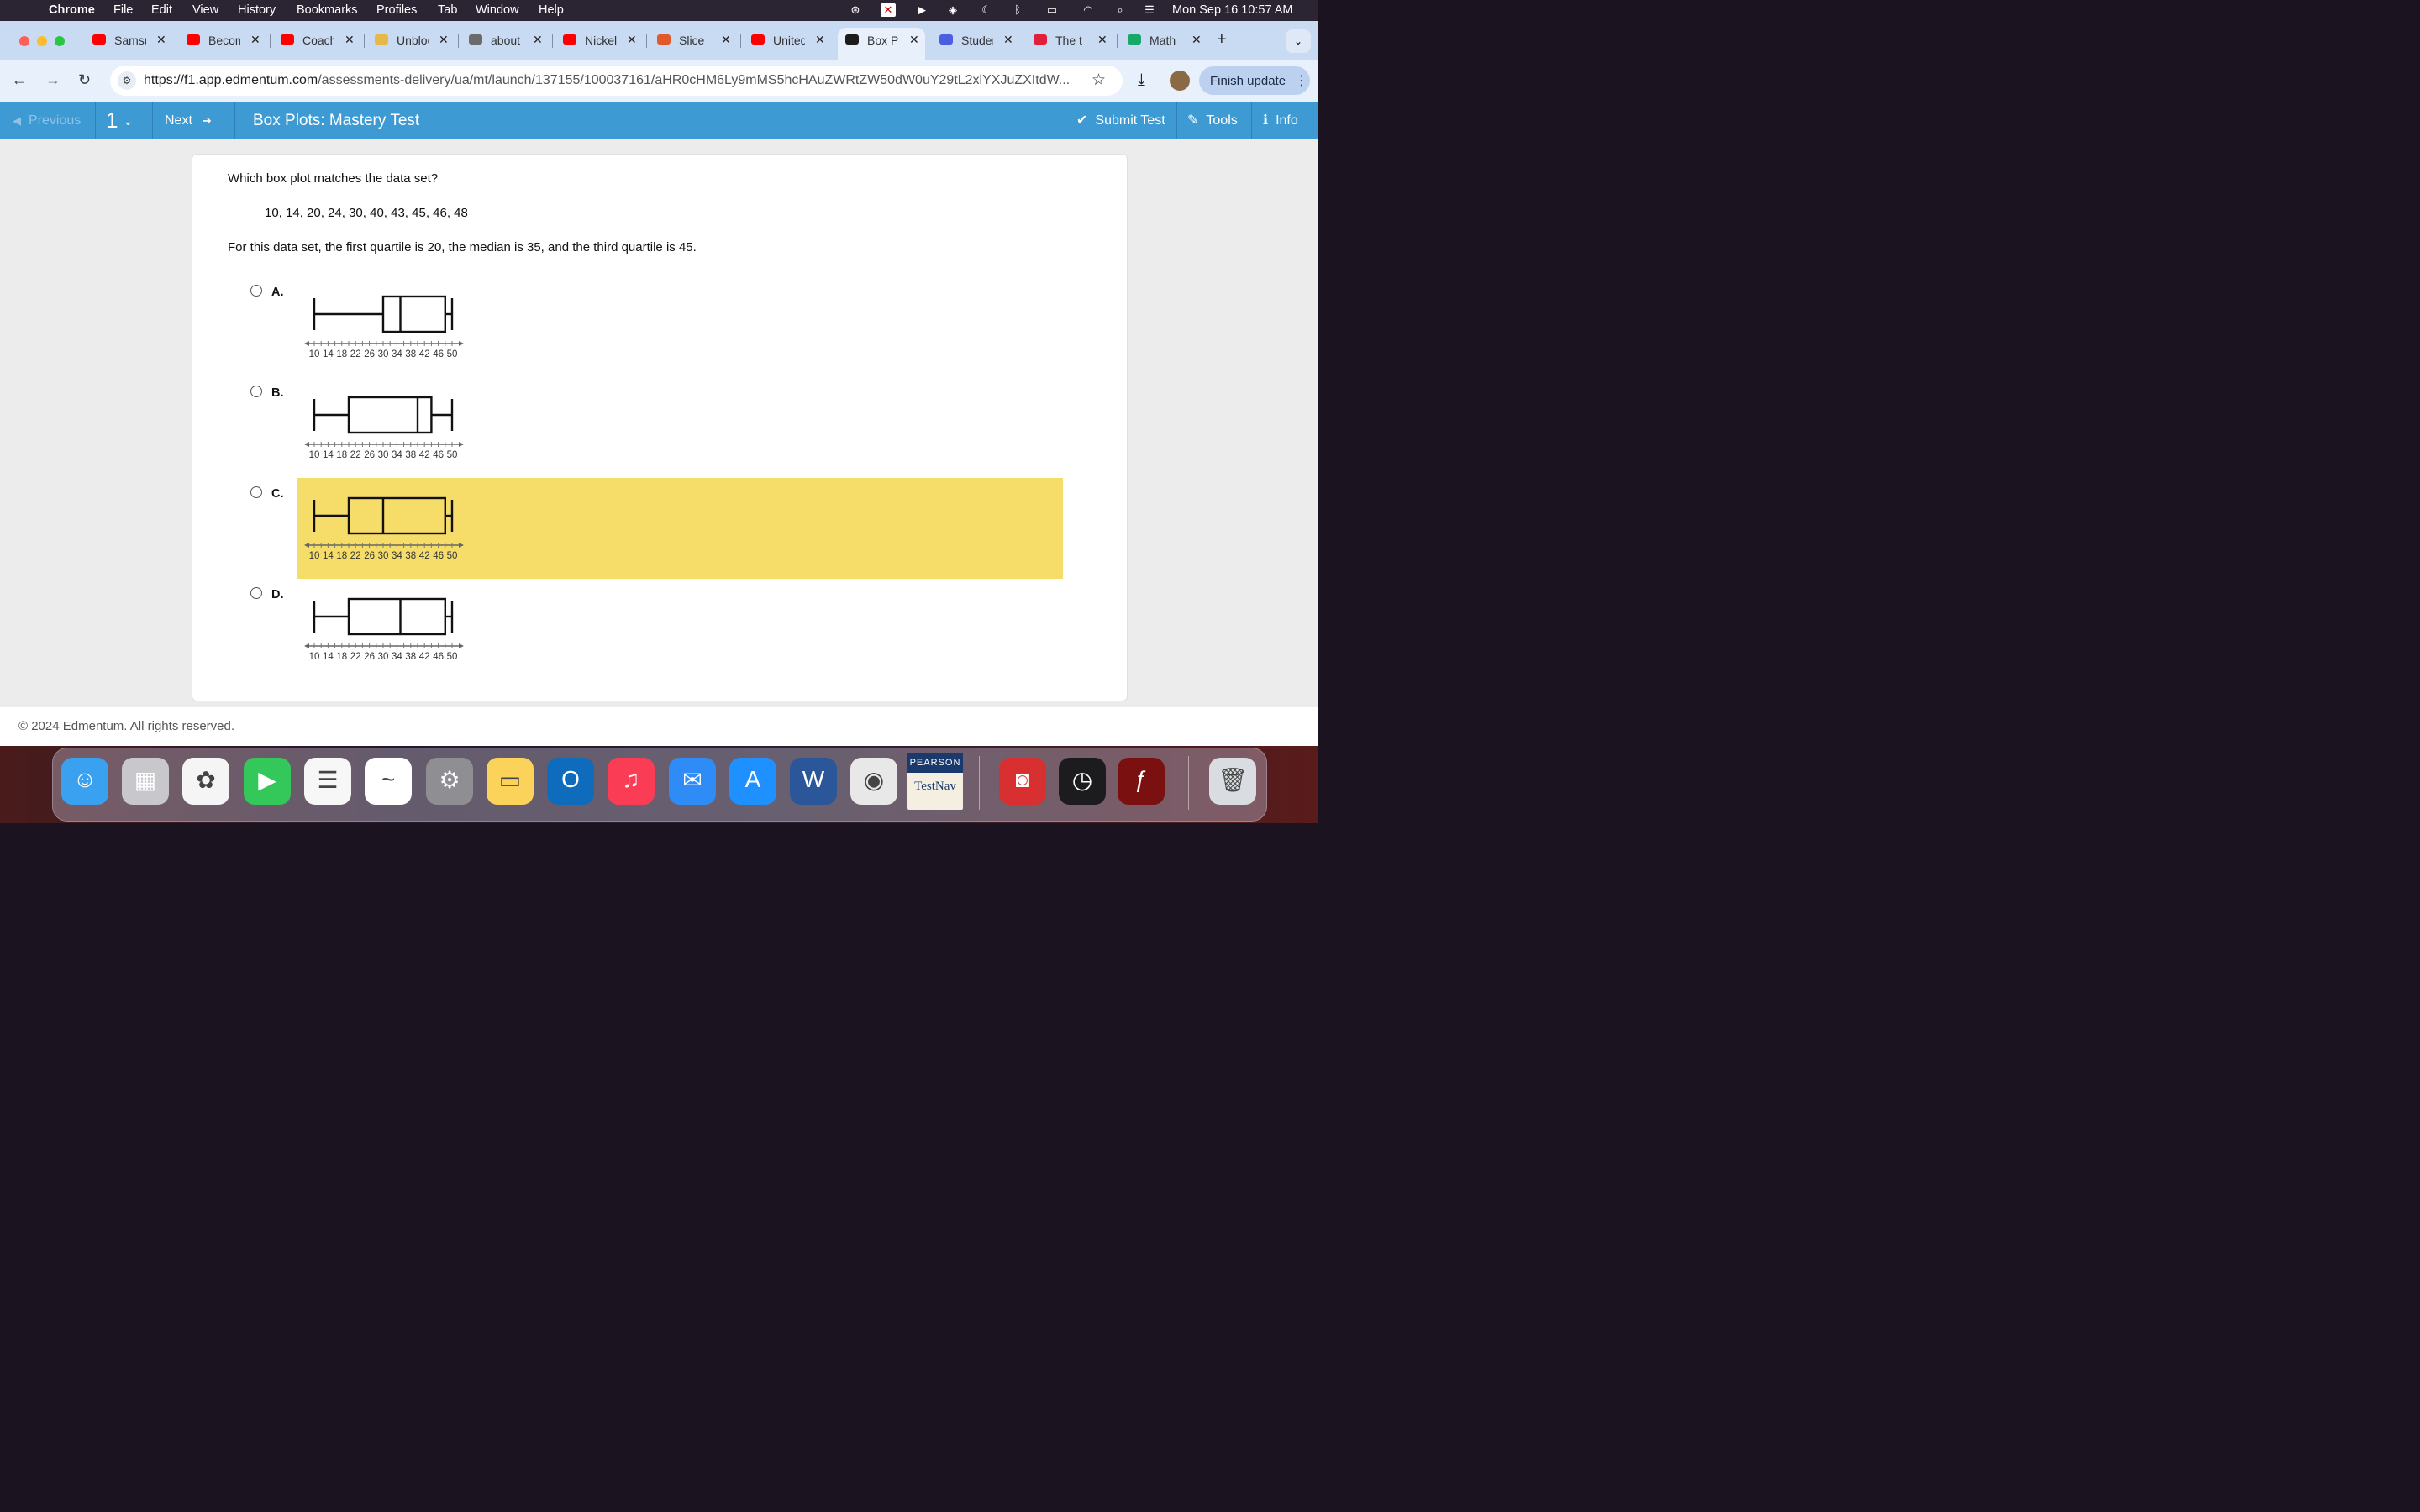 Image resolution: width=2420 pixels, height=1512 pixels. I want to click on tab-10: Student ✕, so click(981, 40).